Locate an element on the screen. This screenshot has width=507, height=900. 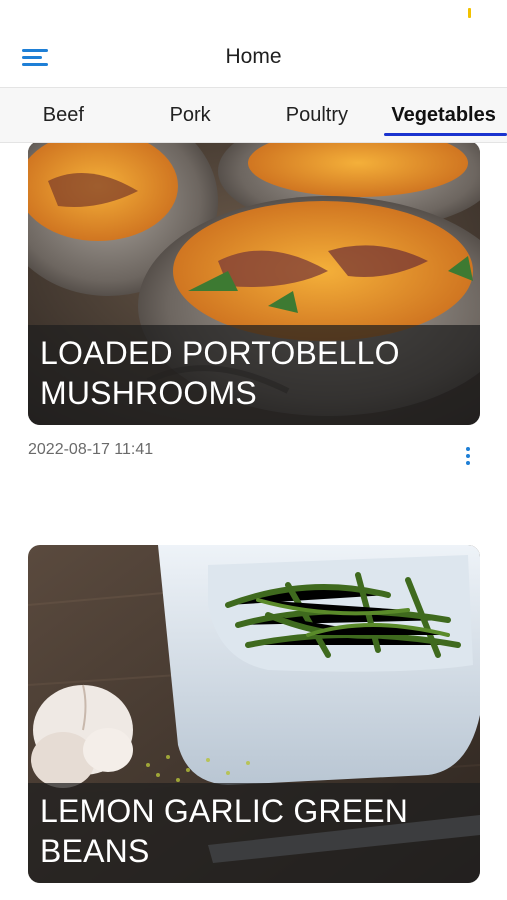
tab-poultry: Poultry is located at coordinates (317, 115).